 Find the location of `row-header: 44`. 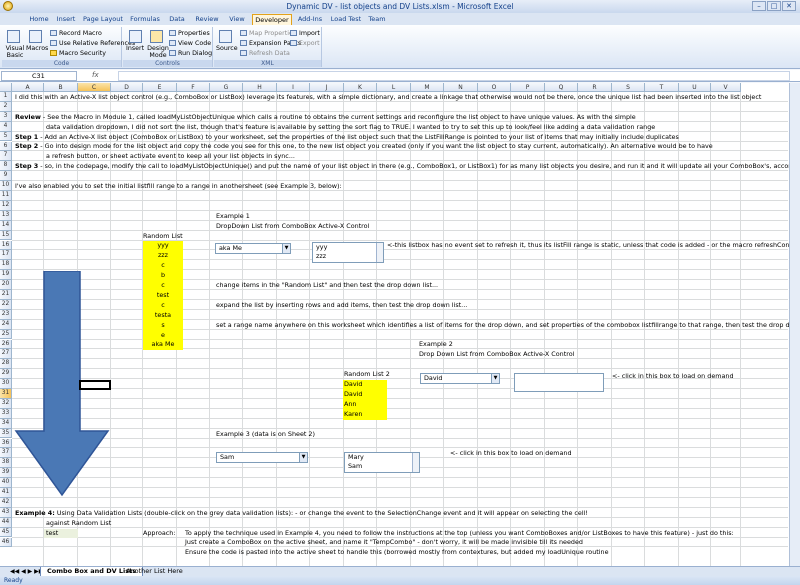

row-header: 44 is located at coordinates (6, 522).